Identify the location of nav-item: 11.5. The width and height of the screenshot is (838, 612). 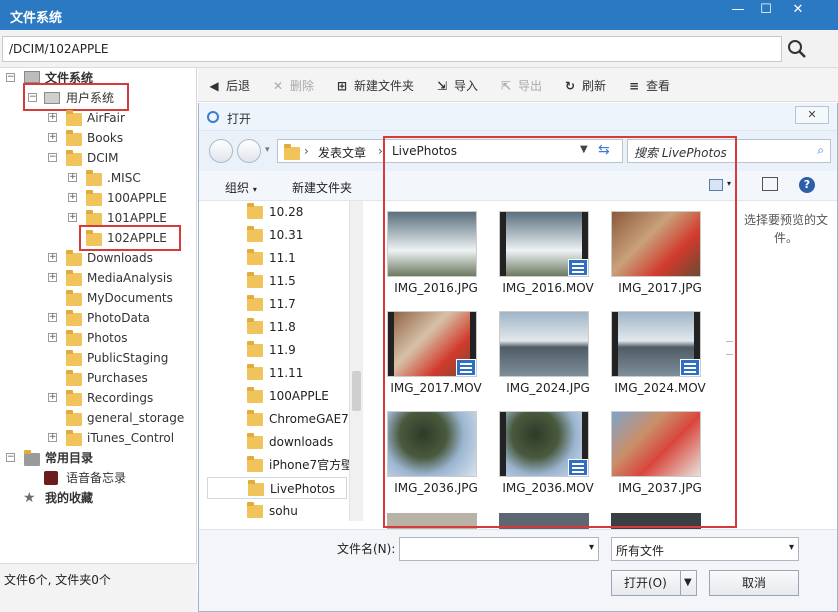
(277, 281).